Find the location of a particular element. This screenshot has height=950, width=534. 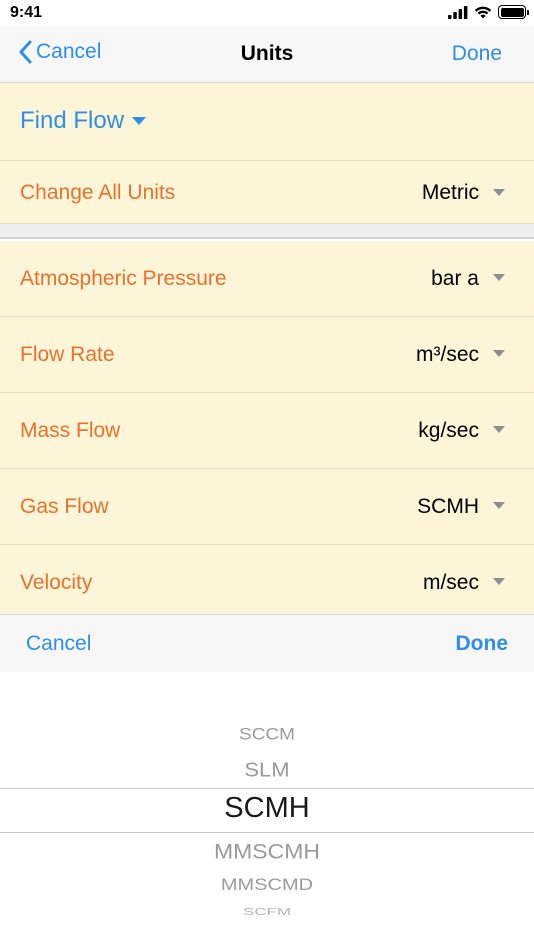

unit-value: SCMH is located at coordinates (448, 506).